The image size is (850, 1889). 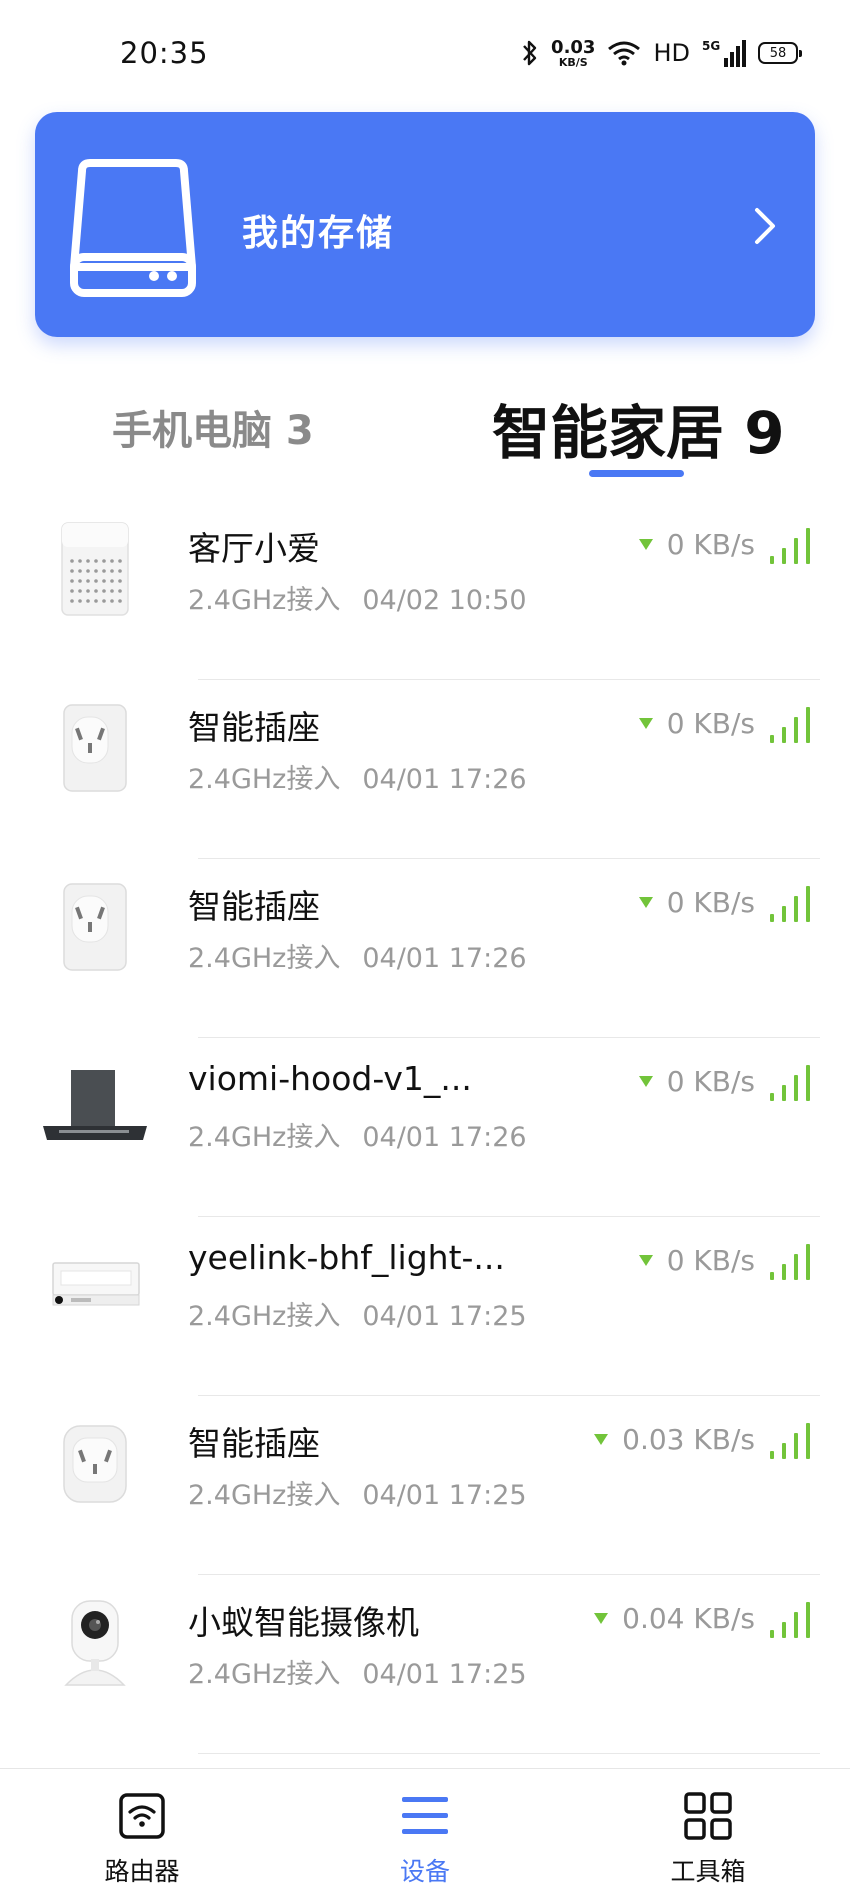 What do you see at coordinates (573, 62) in the screenshot?
I see `network-speed-unit: KB/S` at bounding box center [573, 62].